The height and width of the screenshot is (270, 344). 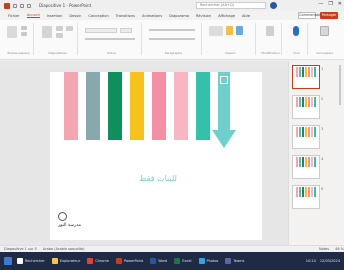 What do you see at coordinates (129, 261) in the screenshot?
I see `taskbar-app: PowerPoint` at bounding box center [129, 261].